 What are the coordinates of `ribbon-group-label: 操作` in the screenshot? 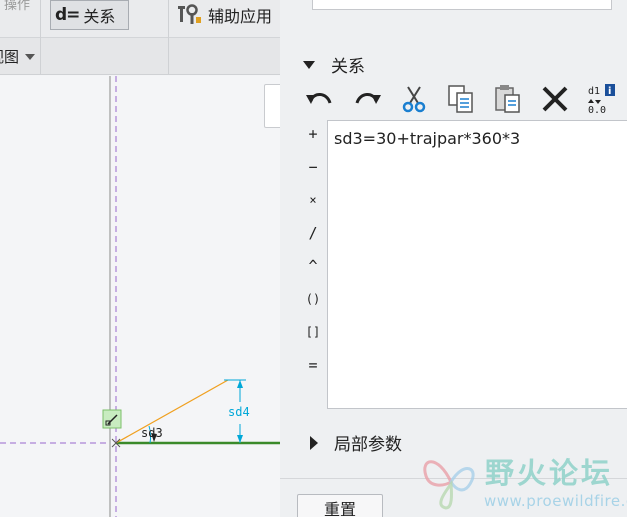 It's located at (17, 6).